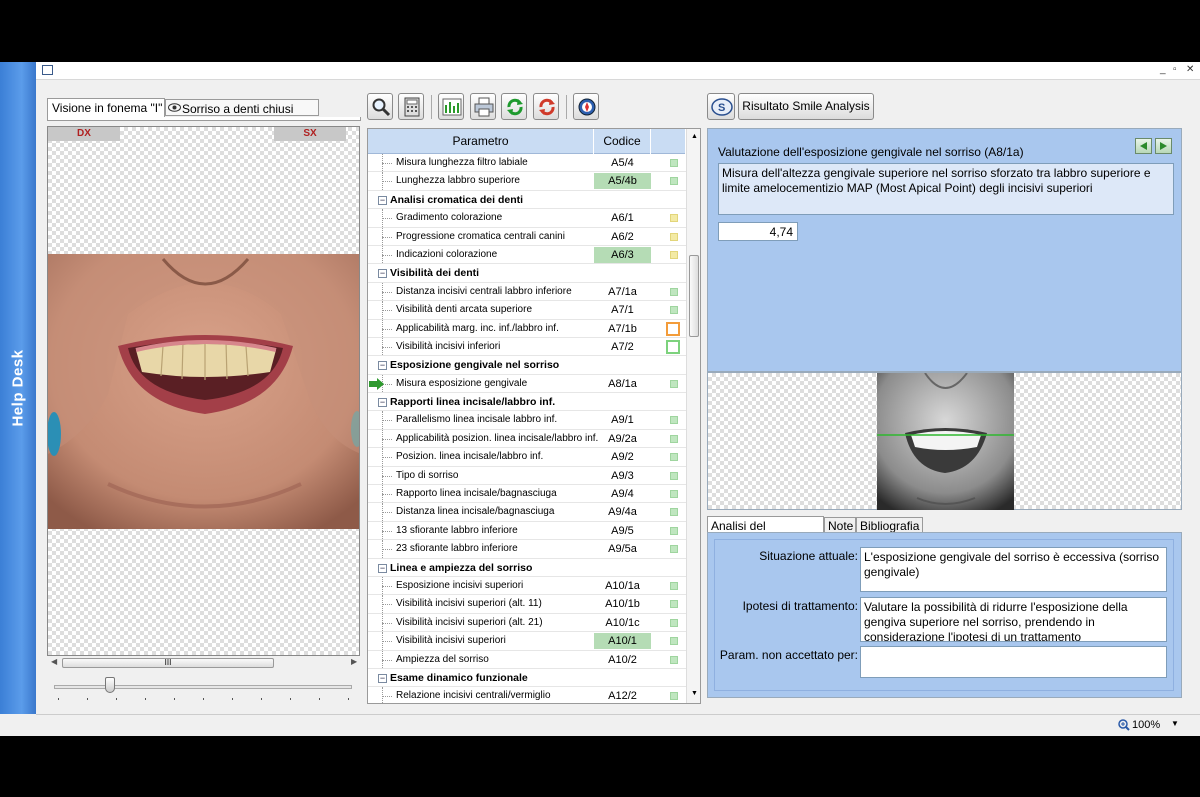 This screenshot has height=797, width=1200. Describe the element at coordinates (758, 231) in the screenshot. I see `measurement-value-field: 4,74` at that location.